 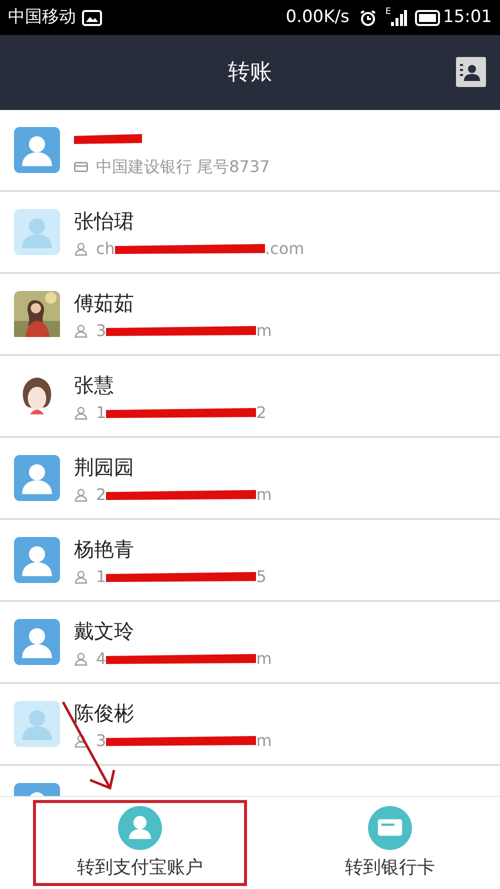 What do you see at coordinates (104, 549) in the screenshot?
I see `contact-name: 杨艳青` at bounding box center [104, 549].